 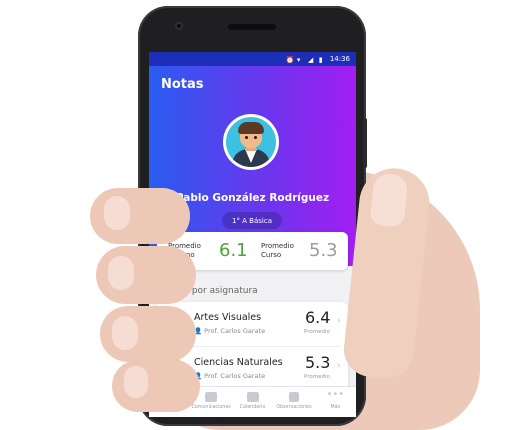 I want to click on nav-mas: ••• Más, so click(x=335, y=402).